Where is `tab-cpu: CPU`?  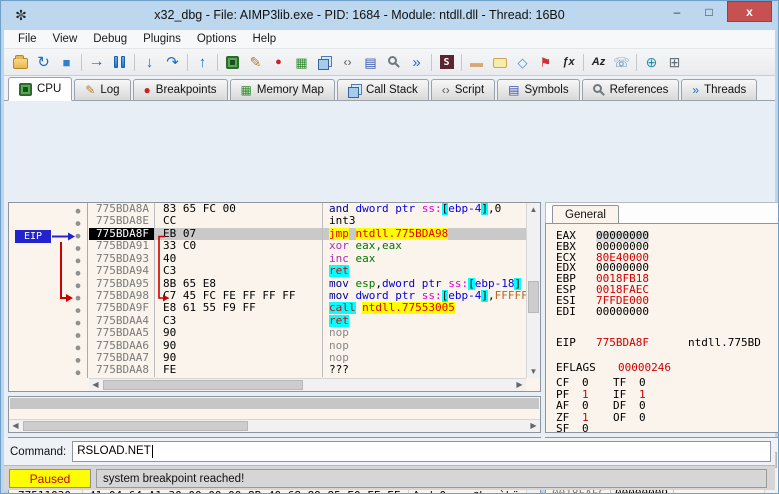 tab-cpu: CPU is located at coordinates (40, 89).